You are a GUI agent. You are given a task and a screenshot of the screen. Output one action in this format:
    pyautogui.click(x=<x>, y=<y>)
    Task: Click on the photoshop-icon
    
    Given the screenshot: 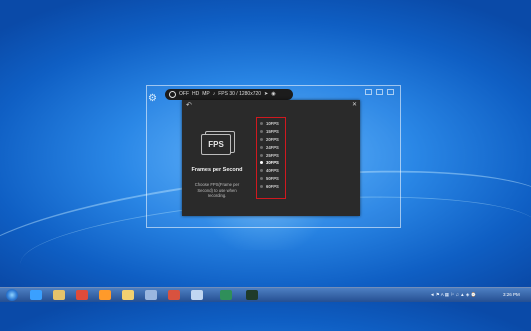 What is the action you would take?
    pyautogui.click(x=226, y=295)
    